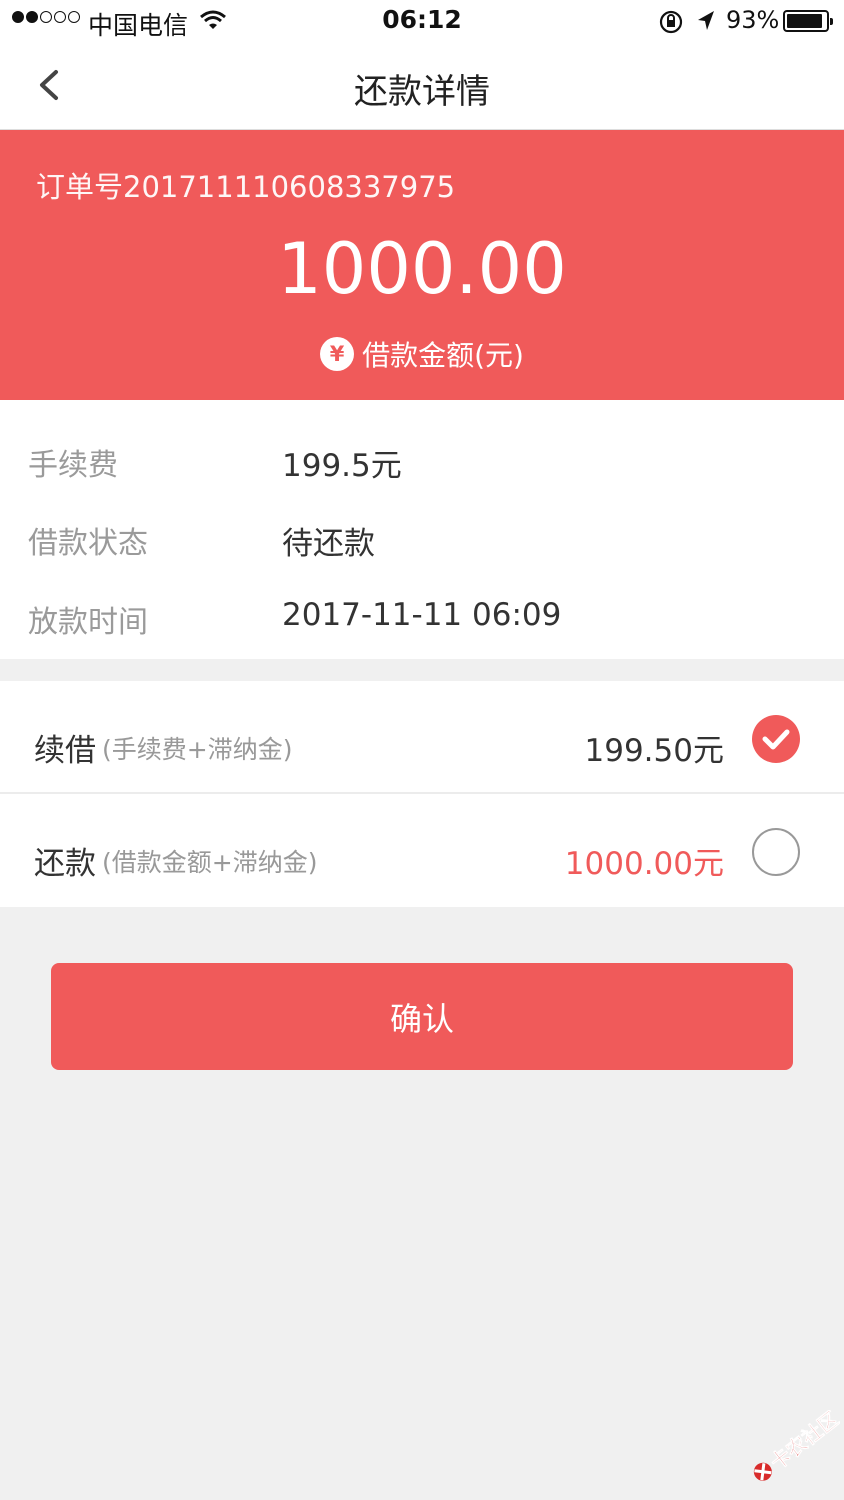 The height and width of the screenshot is (1500, 844). What do you see at coordinates (88, 543) in the screenshot?
I see `info-key: 借款状态` at bounding box center [88, 543].